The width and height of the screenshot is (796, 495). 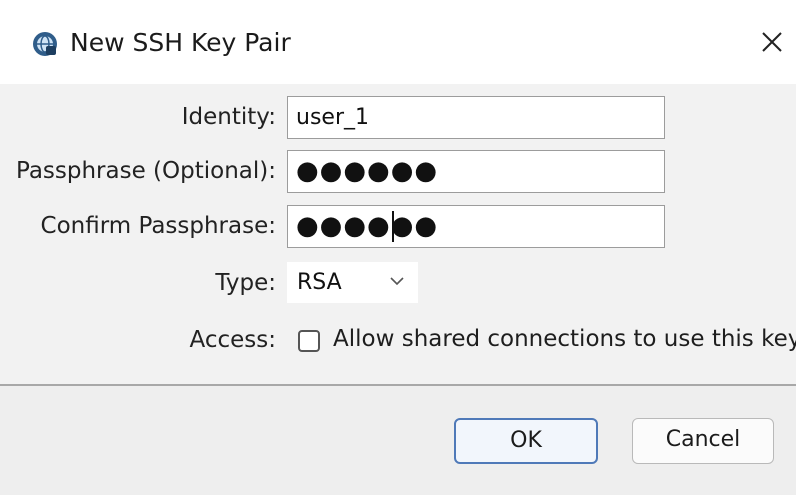 What do you see at coordinates (233, 340) in the screenshot?
I see `access-label: Access:` at bounding box center [233, 340].